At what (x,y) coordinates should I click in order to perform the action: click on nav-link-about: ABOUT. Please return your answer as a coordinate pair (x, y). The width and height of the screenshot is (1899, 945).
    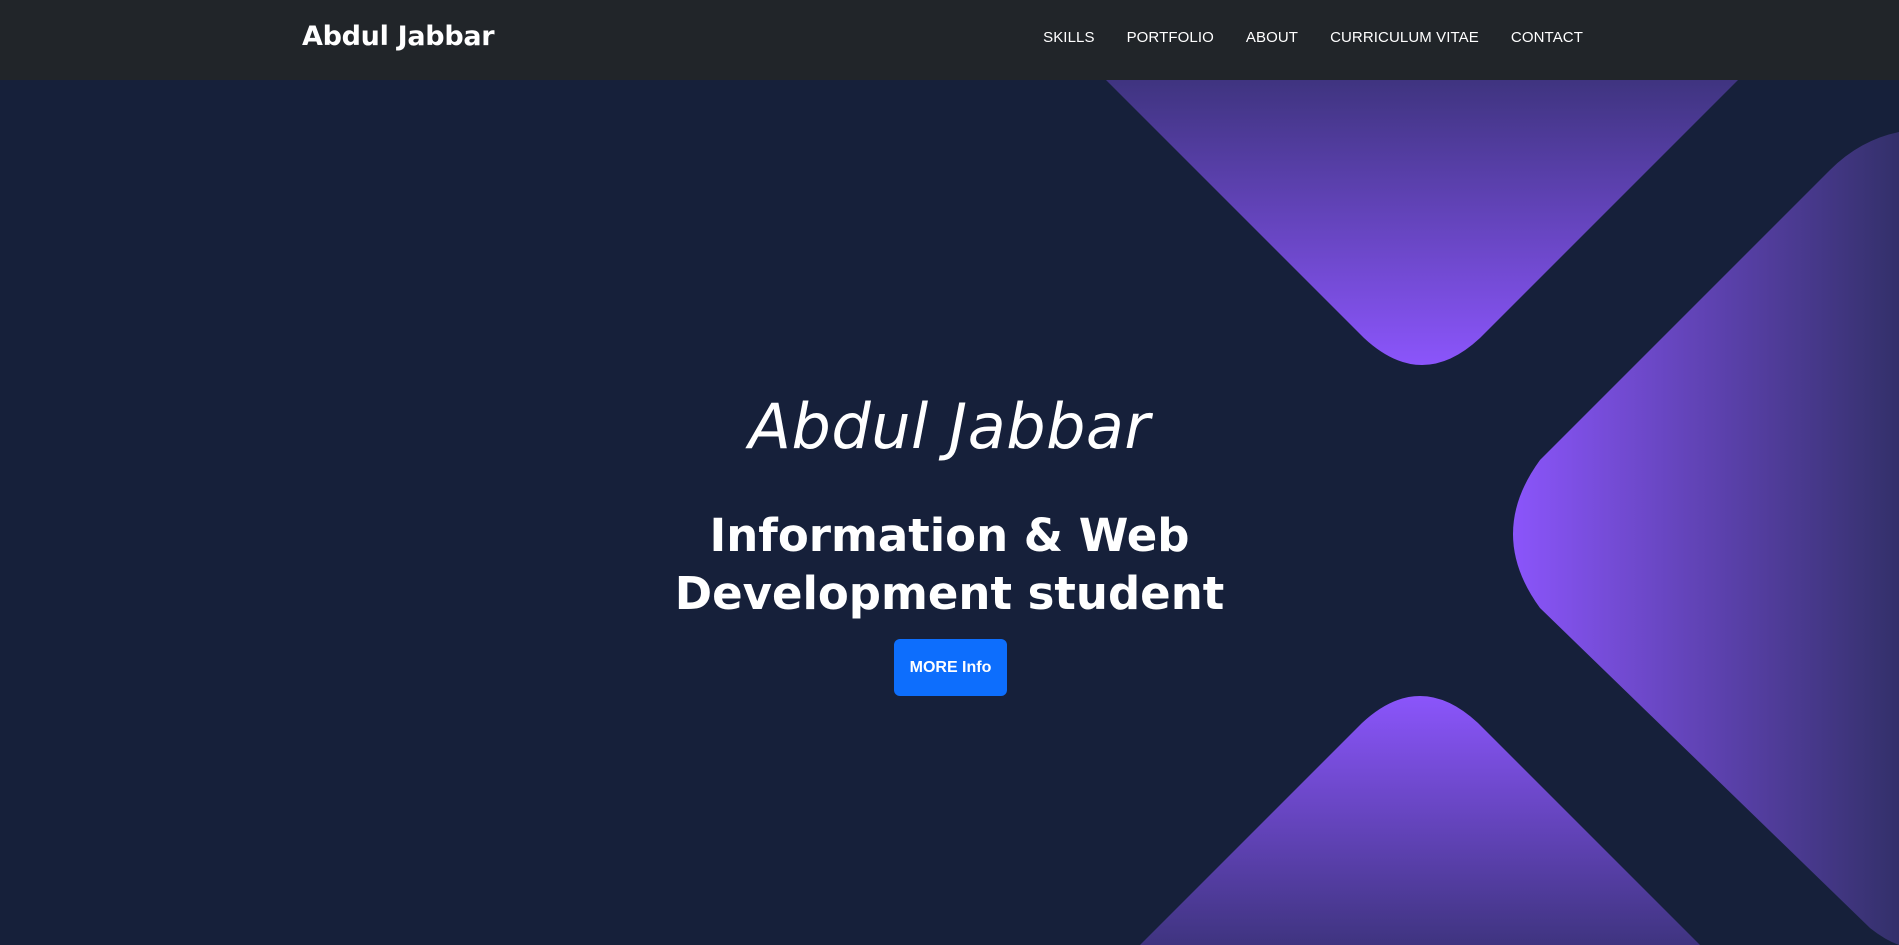
    Looking at the image, I should click on (1272, 37).